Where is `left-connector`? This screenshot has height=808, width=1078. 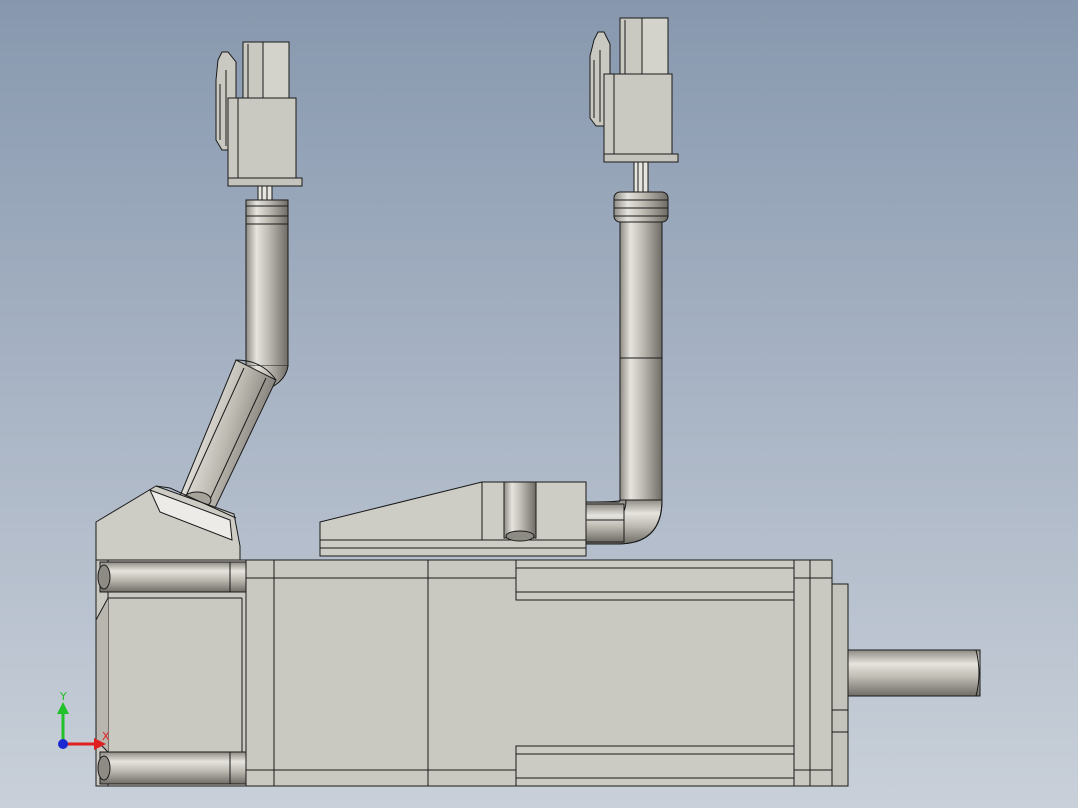
left-connector is located at coordinates (259, 121).